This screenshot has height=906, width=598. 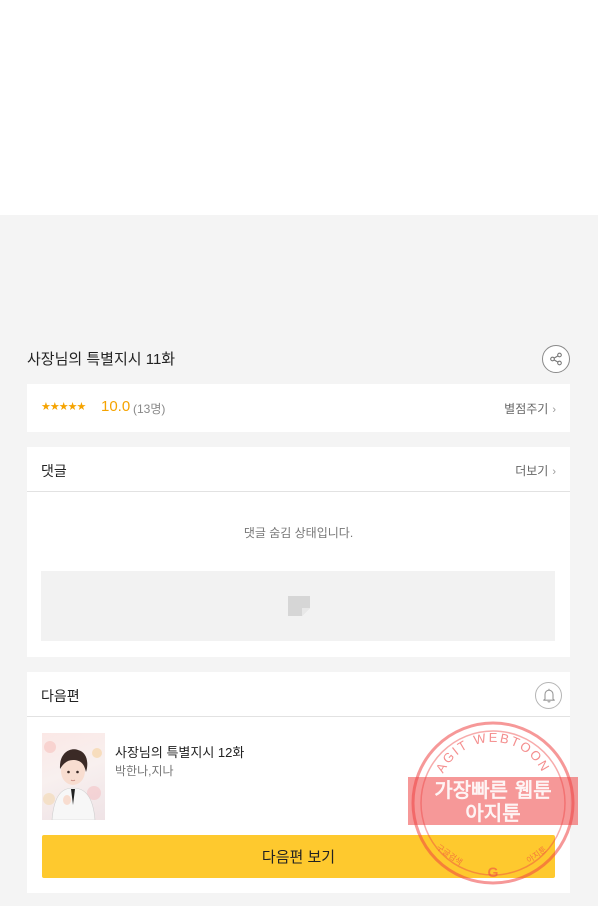 I want to click on watermark-stamp: AGIT WEBTOON 가장빠른 웹툰 아지툰 구글검색 아지툰 G, so click(x=493, y=803).